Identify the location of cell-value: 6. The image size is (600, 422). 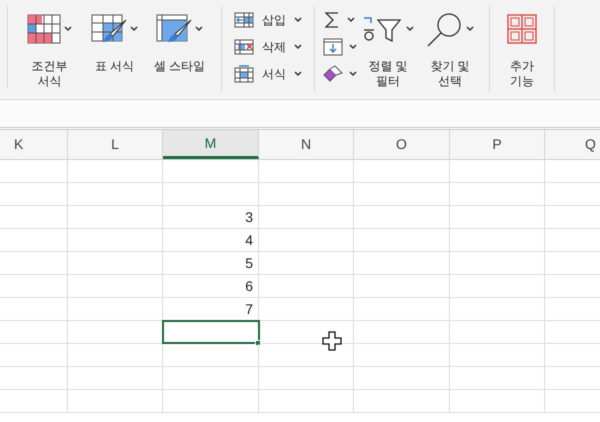
(249, 286).